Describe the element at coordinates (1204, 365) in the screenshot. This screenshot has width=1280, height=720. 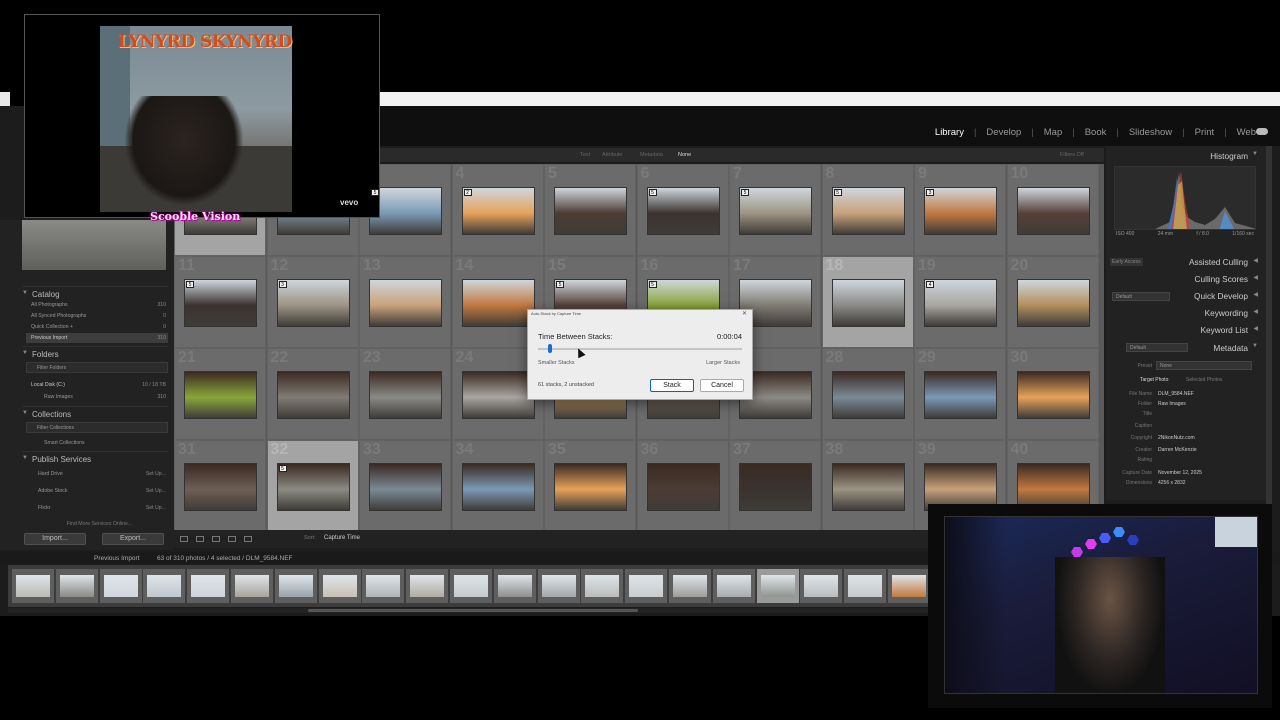
I see `preset-select: None` at that location.